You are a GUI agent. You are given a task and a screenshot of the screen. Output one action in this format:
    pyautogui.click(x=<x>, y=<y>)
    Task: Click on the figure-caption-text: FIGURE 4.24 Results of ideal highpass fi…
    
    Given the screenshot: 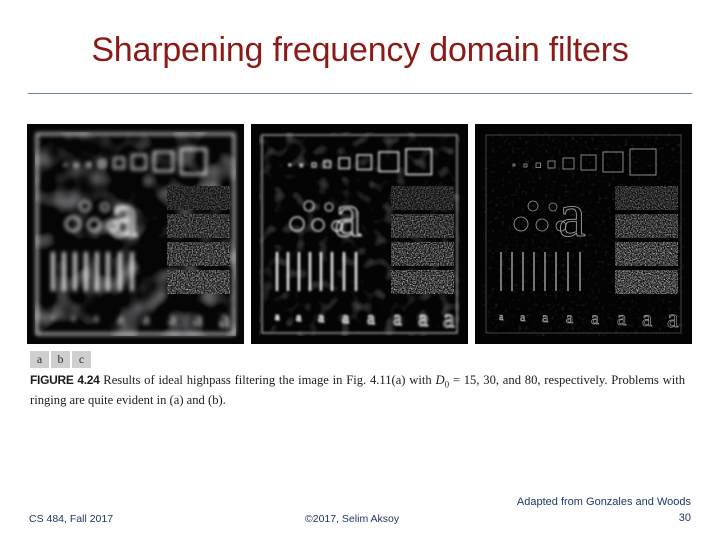 What is the action you would take?
    pyautogui.click(x=357, y=391)
    